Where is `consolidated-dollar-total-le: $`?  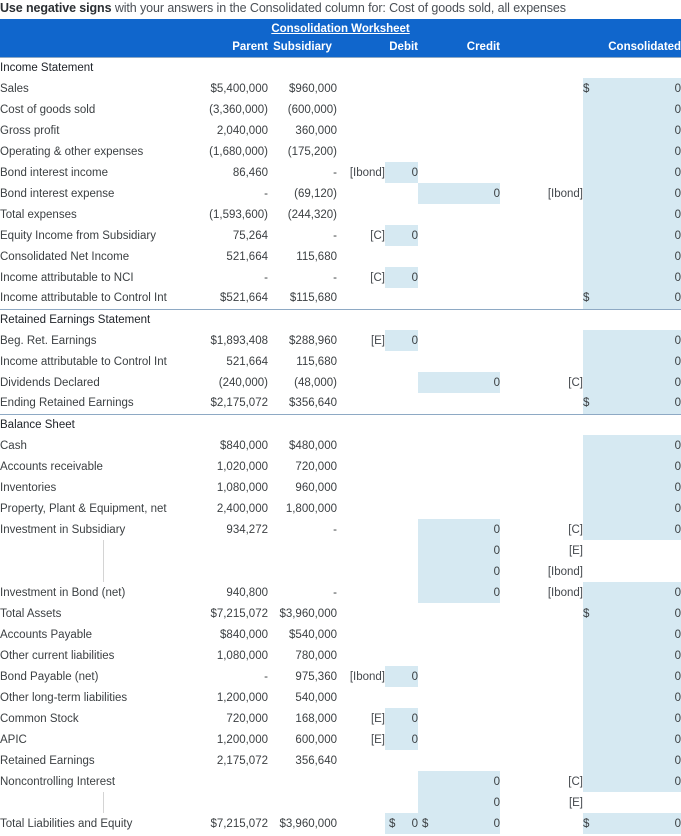 consolidated-dollar-total-le: $ is located at coordinates (598, 823).